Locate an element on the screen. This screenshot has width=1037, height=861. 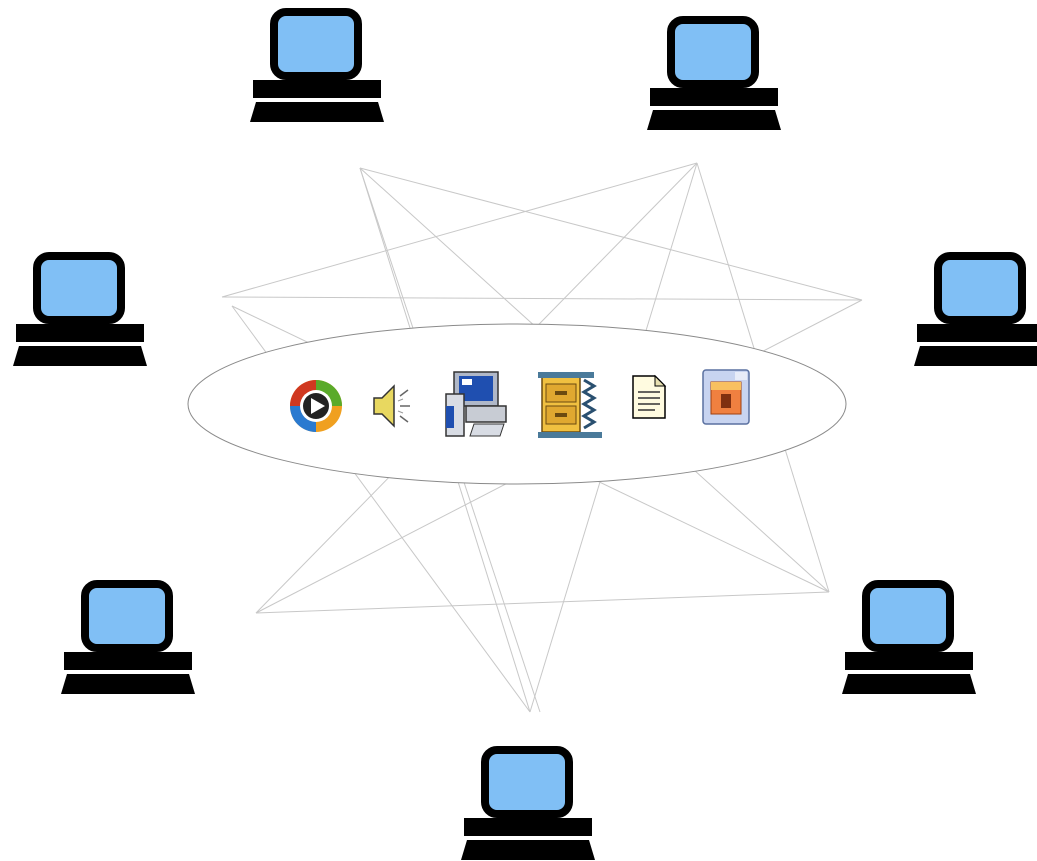
media-player-icon is located at coordinates (316, 406).